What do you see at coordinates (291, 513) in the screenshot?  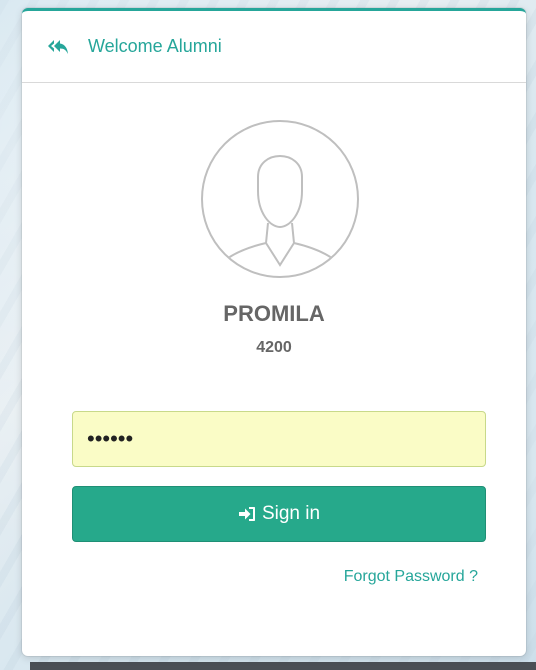 I see `sign-in-label: Sign in` at bounding box center [291, 513].